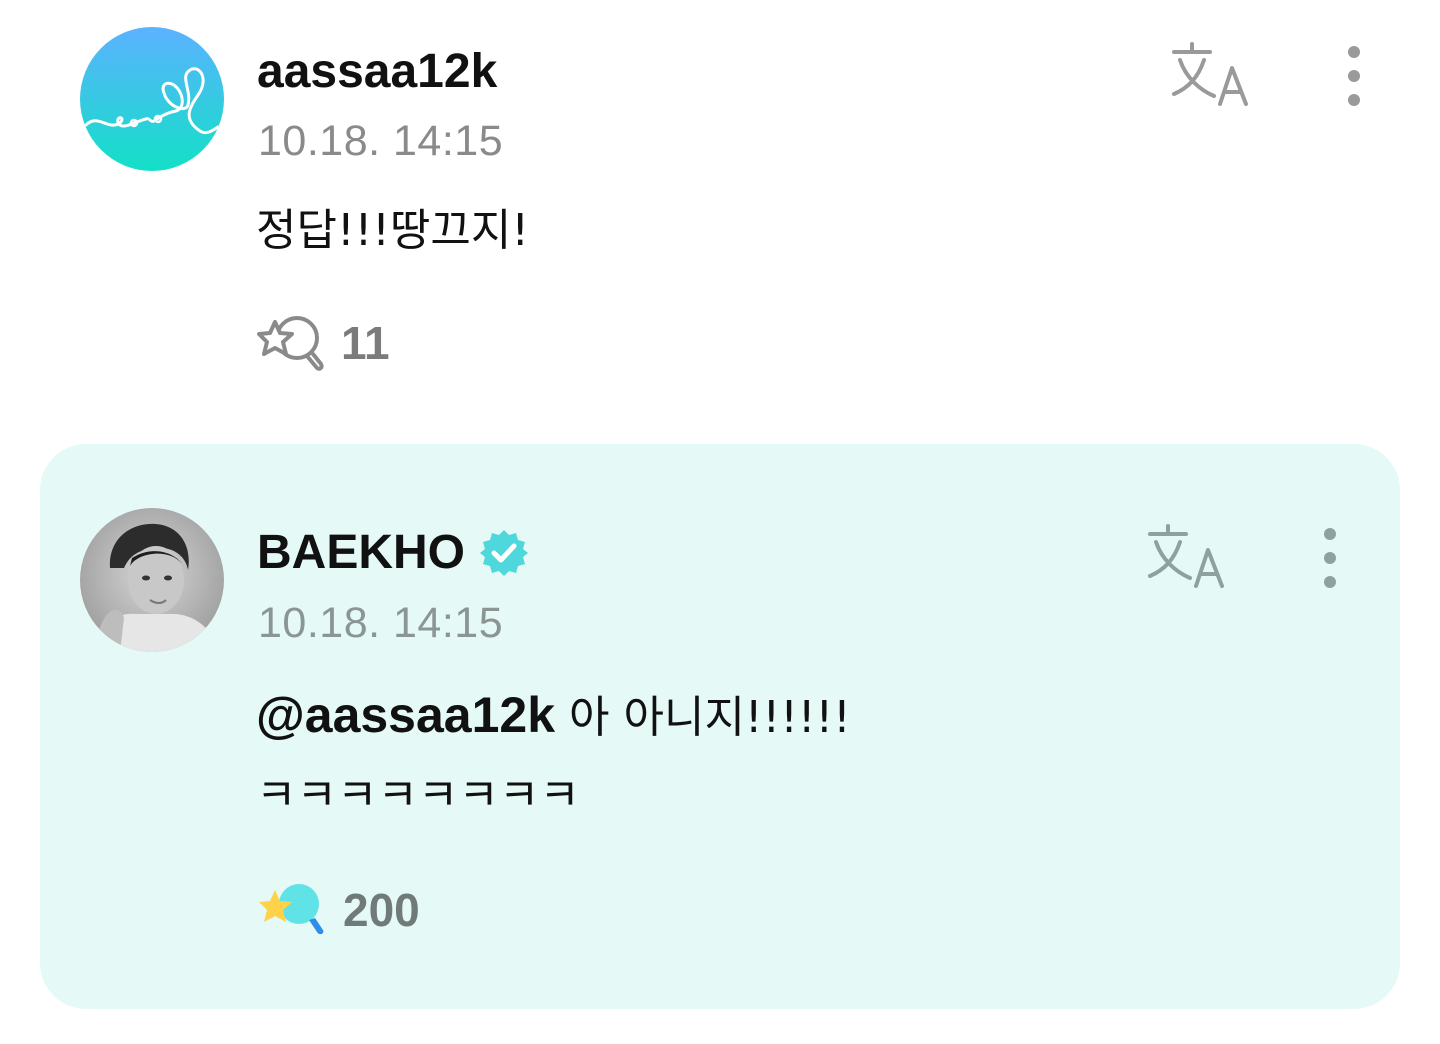  Describe the element at coordinates (338, 910) in the screenshot. I see `reaction-button: 200` at that location.